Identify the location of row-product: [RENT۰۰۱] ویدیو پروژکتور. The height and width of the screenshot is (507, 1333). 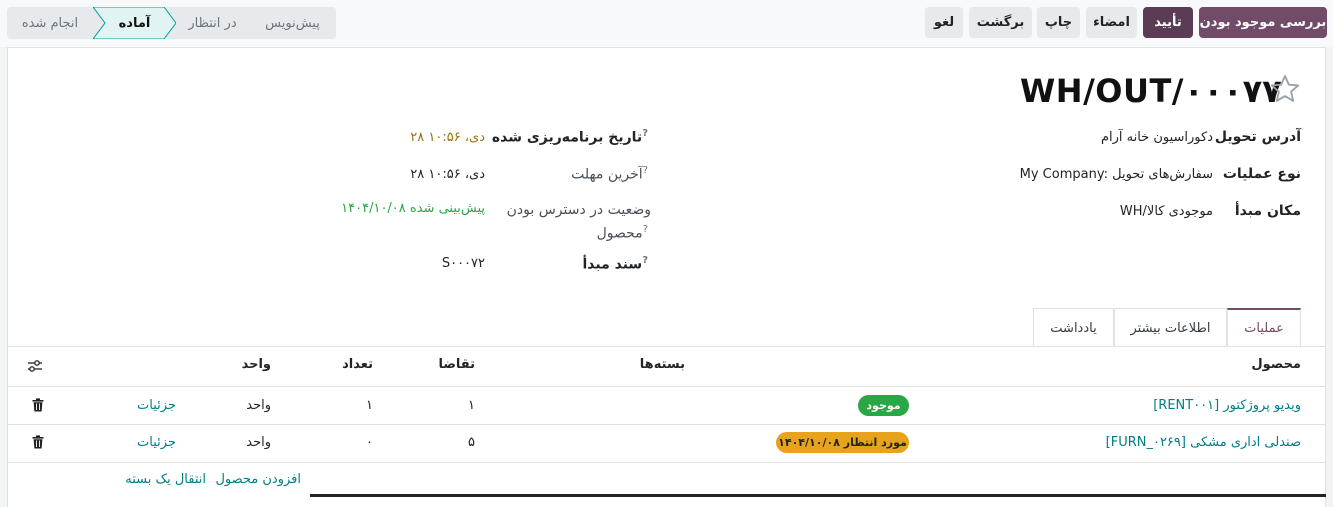
(1227, 405).